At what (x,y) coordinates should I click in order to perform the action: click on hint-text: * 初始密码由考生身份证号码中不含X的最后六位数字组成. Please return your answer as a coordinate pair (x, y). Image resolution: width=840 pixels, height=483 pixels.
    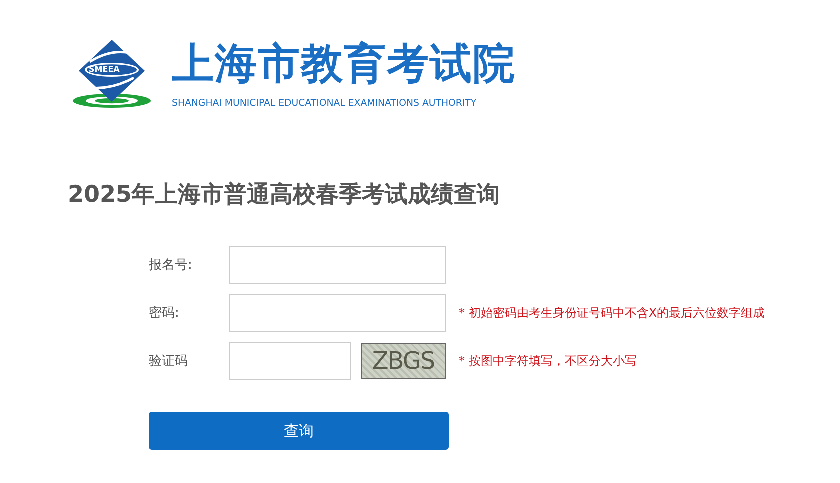
    Looking at the image, I should click on (612, 313).